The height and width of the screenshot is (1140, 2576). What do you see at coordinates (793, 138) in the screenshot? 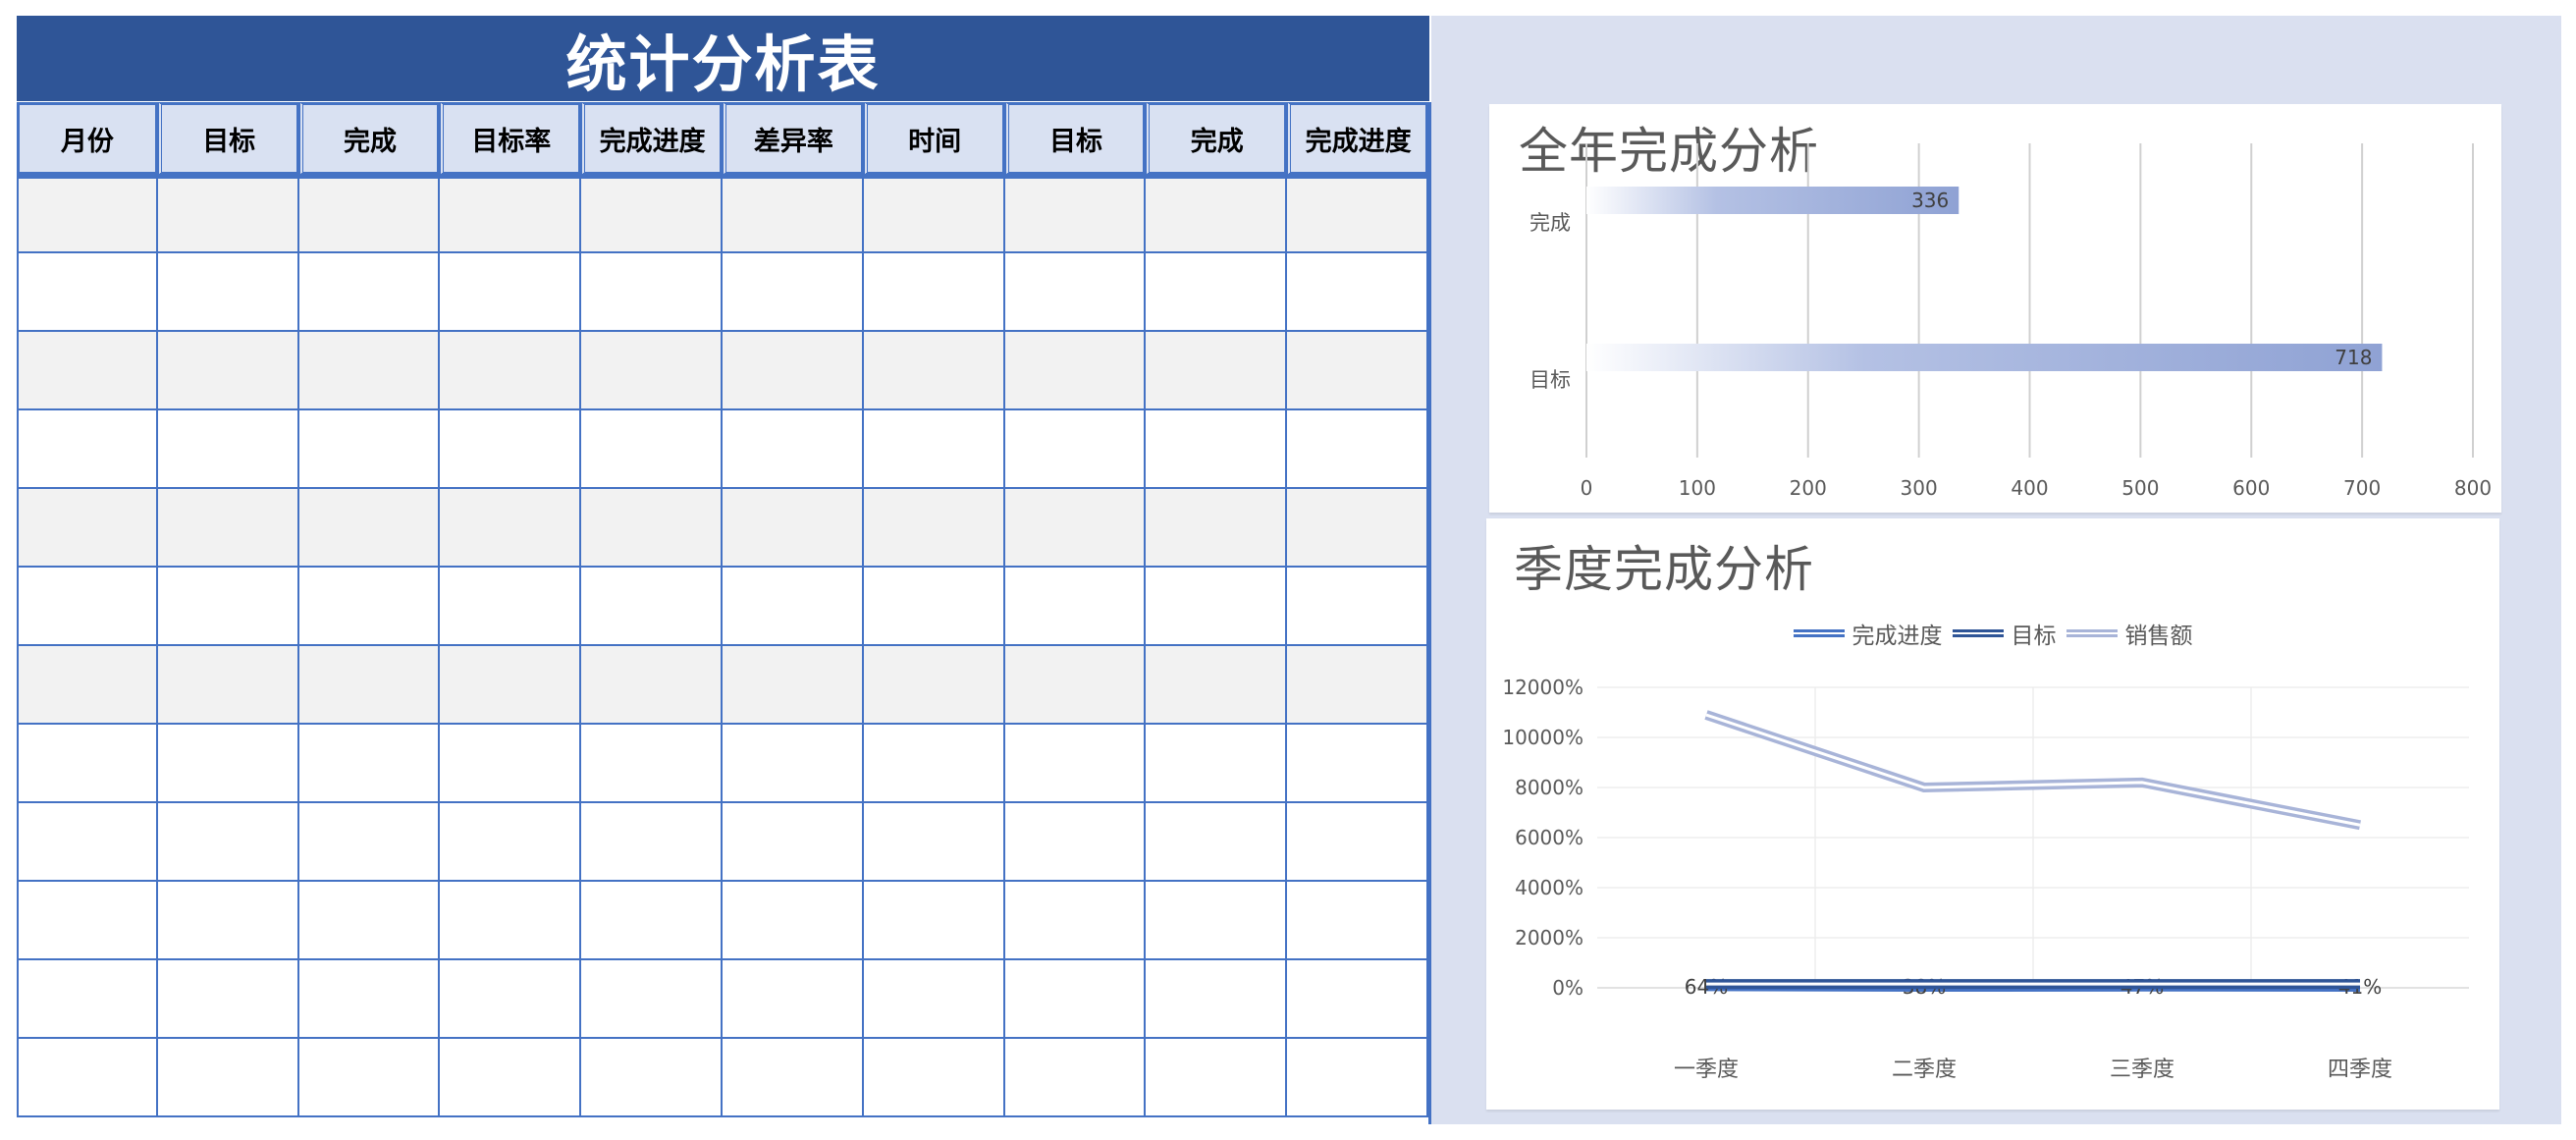
I see `column-header: 差异率` at bounding box center [793, 138].